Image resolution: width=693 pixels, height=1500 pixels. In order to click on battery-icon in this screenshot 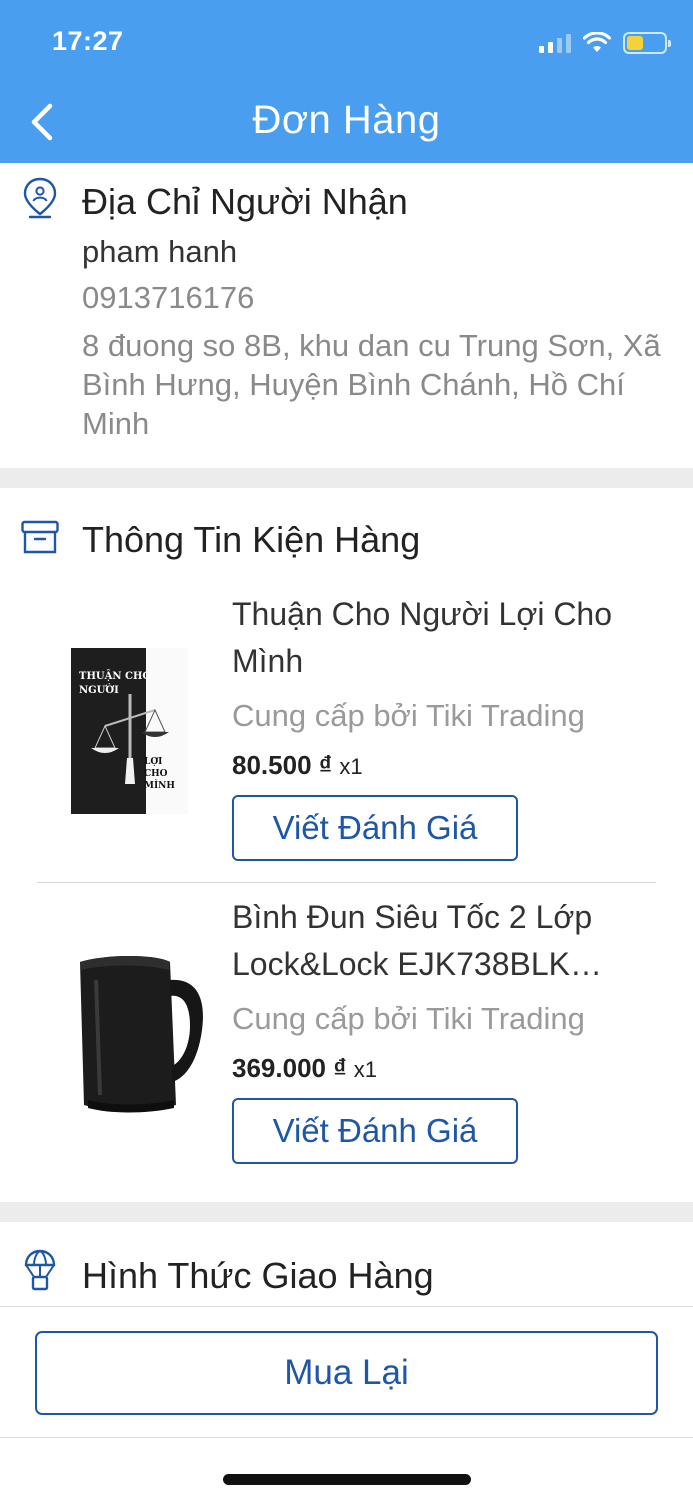, I will do `click(647, 43)`.